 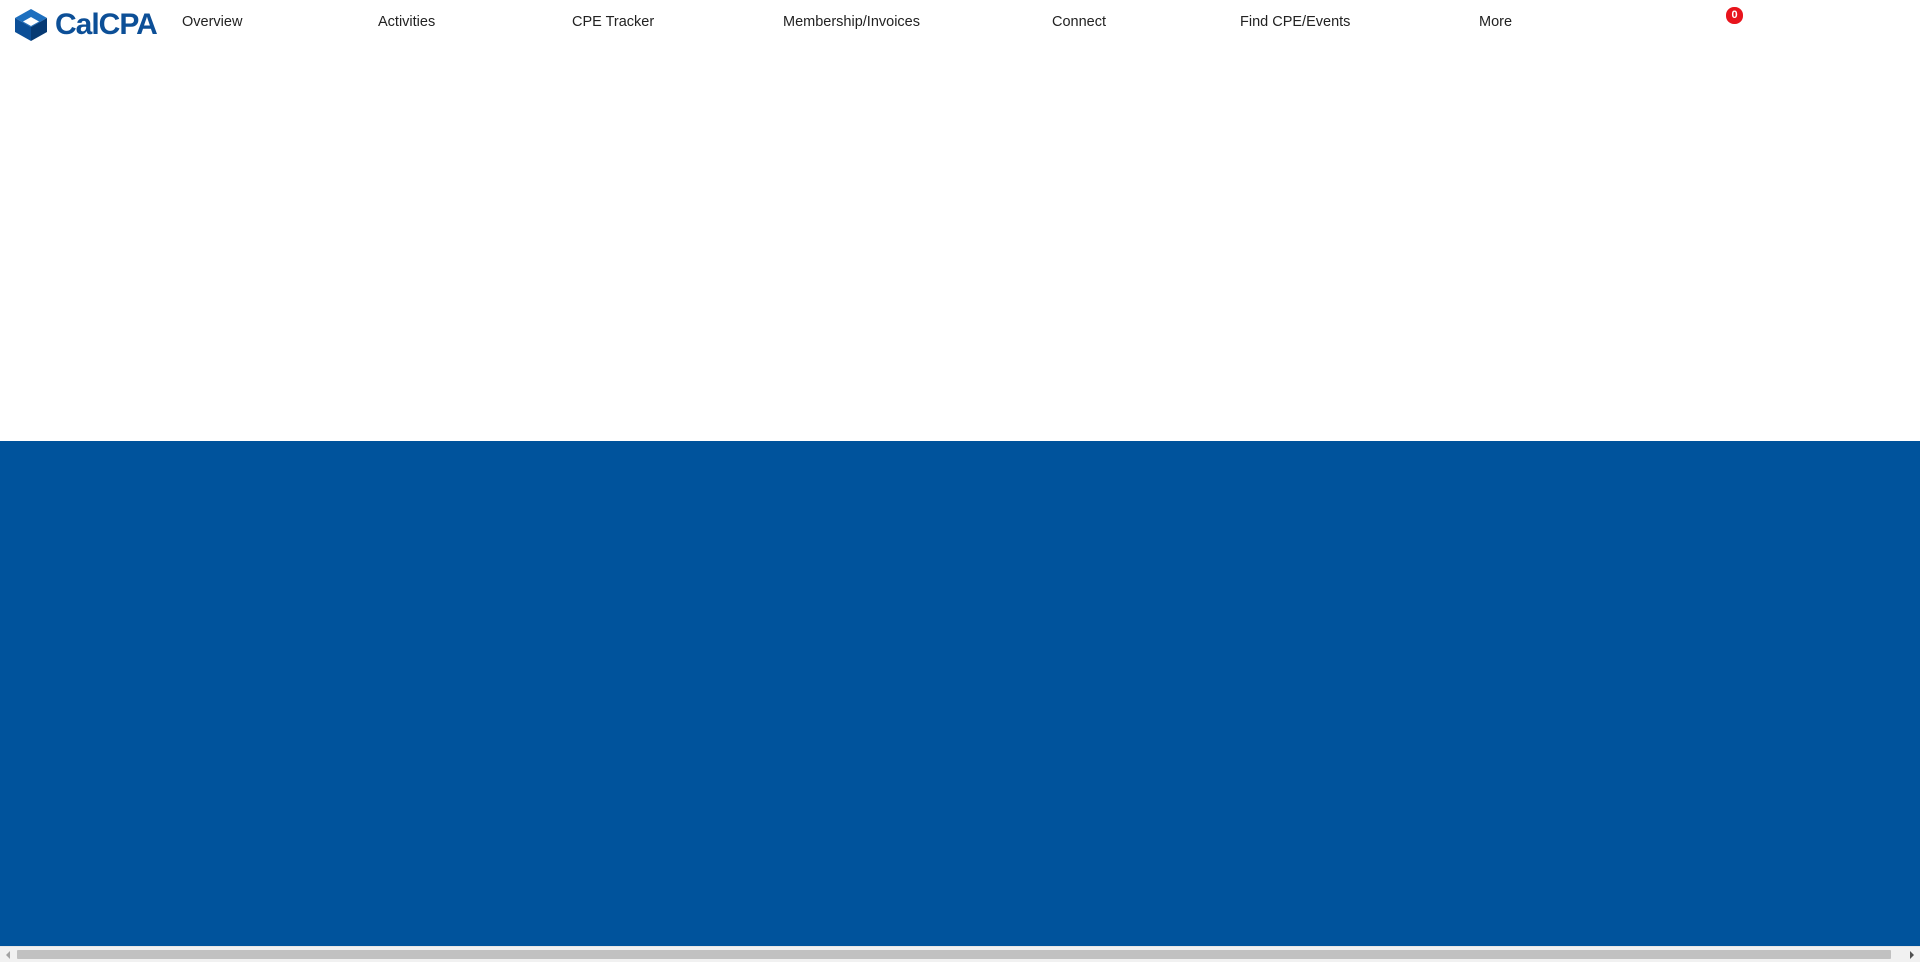 I want to click on scroll-left-button, so click(x=8, y=954).